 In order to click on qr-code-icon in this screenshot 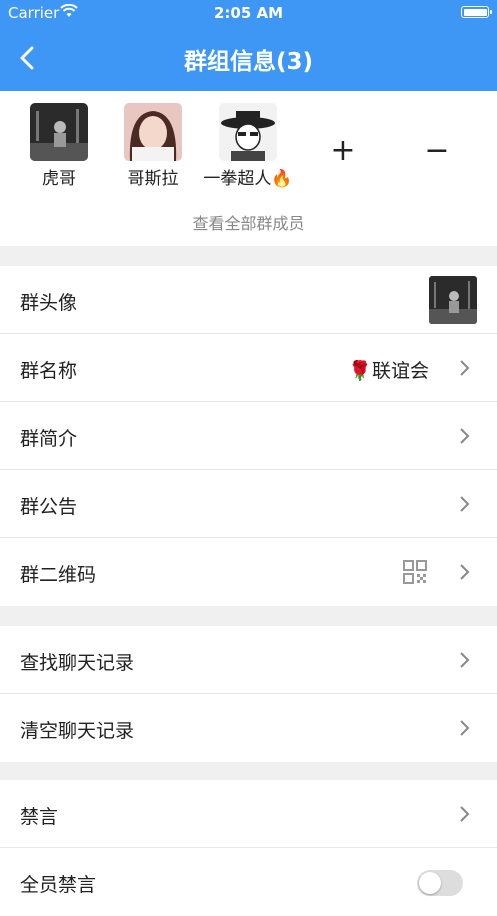, I will do `click(415, 572)`.